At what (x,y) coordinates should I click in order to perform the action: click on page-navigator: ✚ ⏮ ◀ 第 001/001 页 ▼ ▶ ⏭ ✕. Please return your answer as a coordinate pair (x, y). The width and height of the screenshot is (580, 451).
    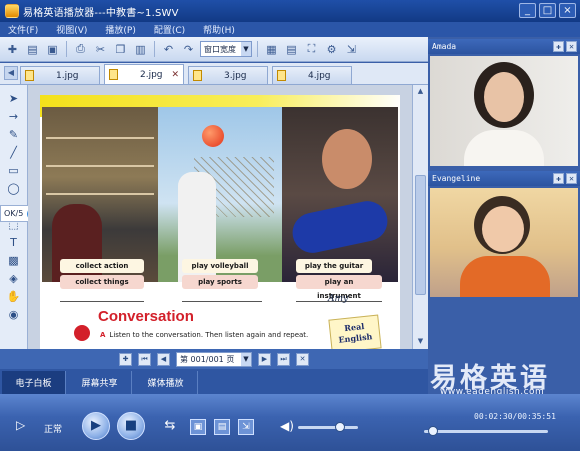
    Looking at the image, I should click on (214, 359).